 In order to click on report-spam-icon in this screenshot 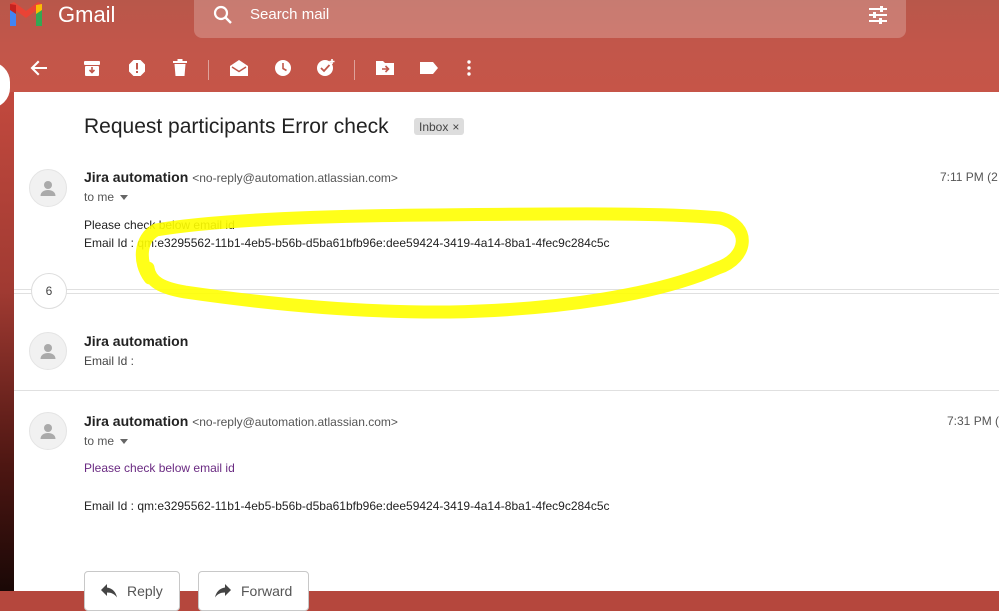, I will do `click(137, 68)`.